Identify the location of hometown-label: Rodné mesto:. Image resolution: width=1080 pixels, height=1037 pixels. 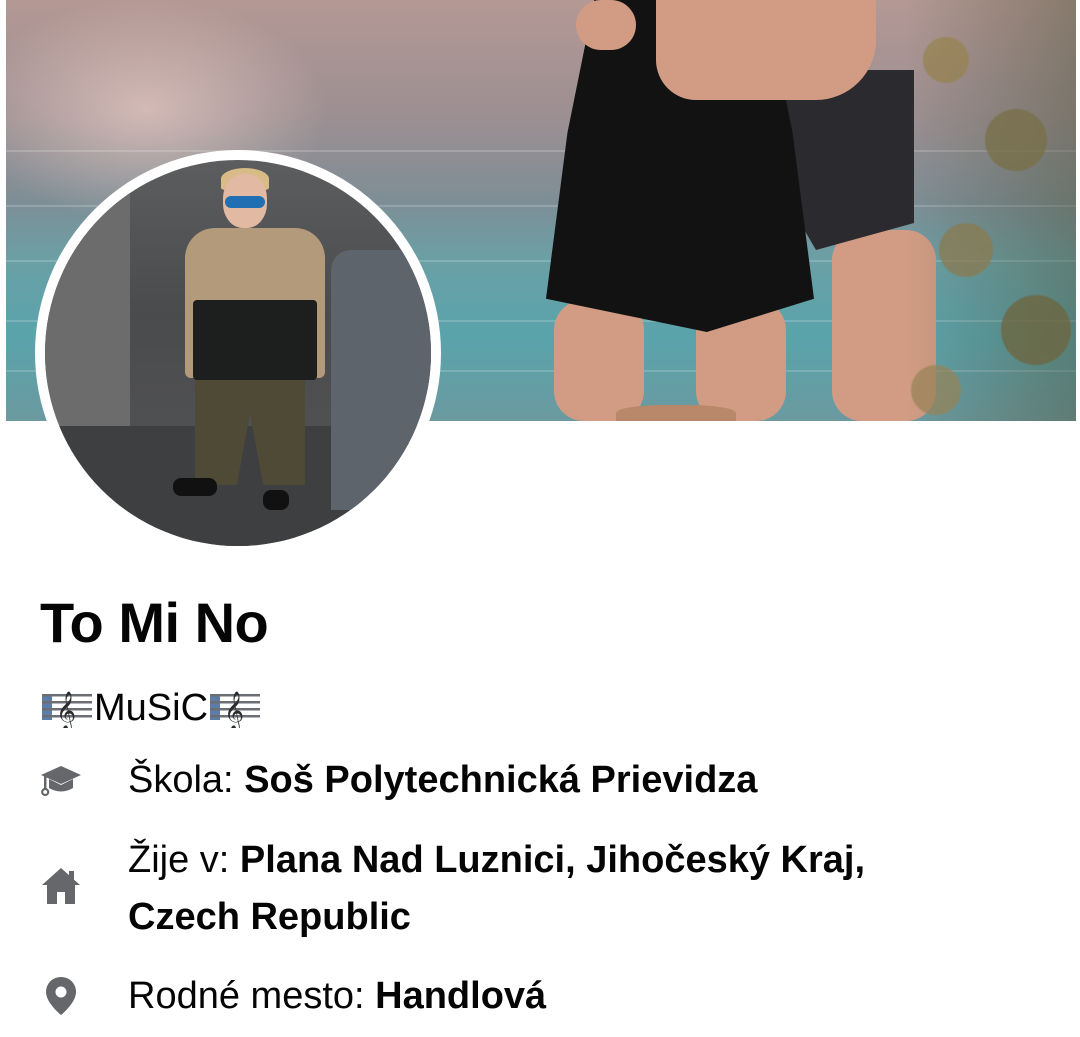
(246, 996).